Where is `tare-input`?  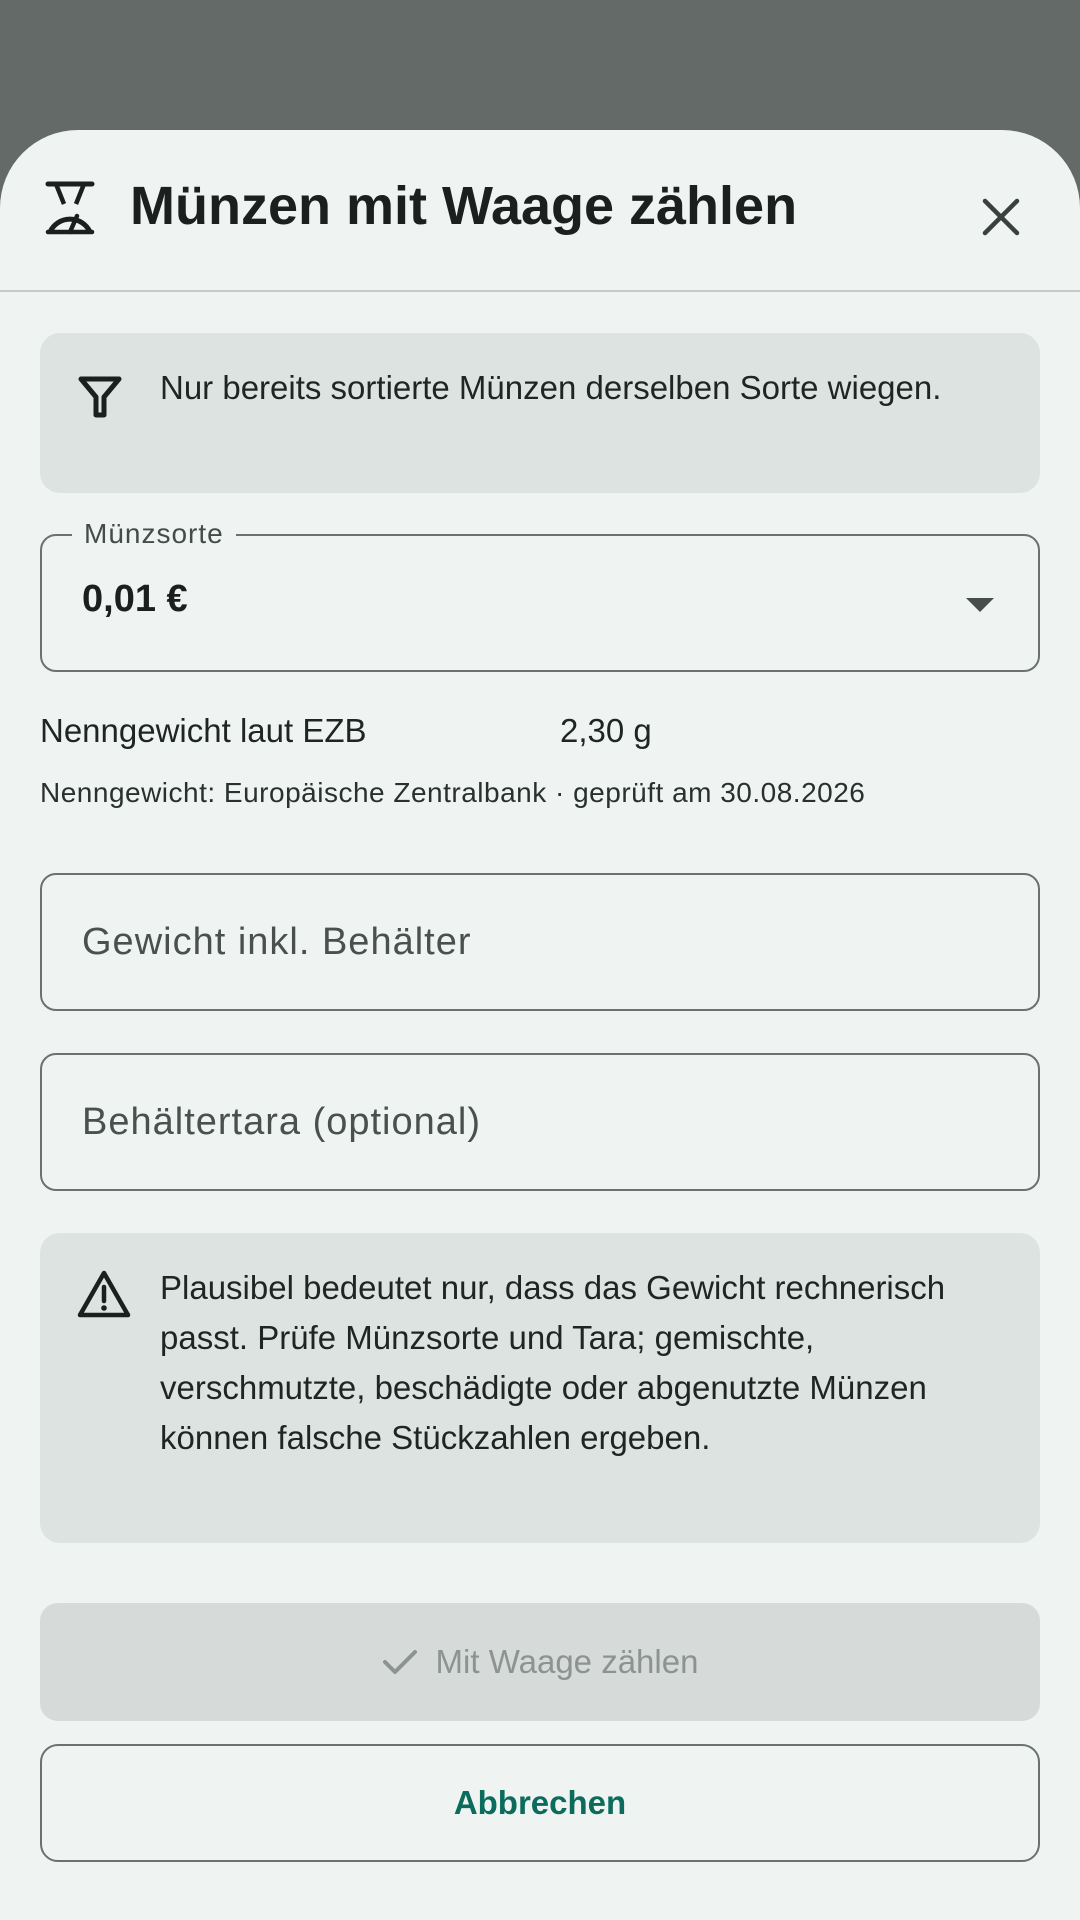 tare-input is located at coordinates (540, 1122).